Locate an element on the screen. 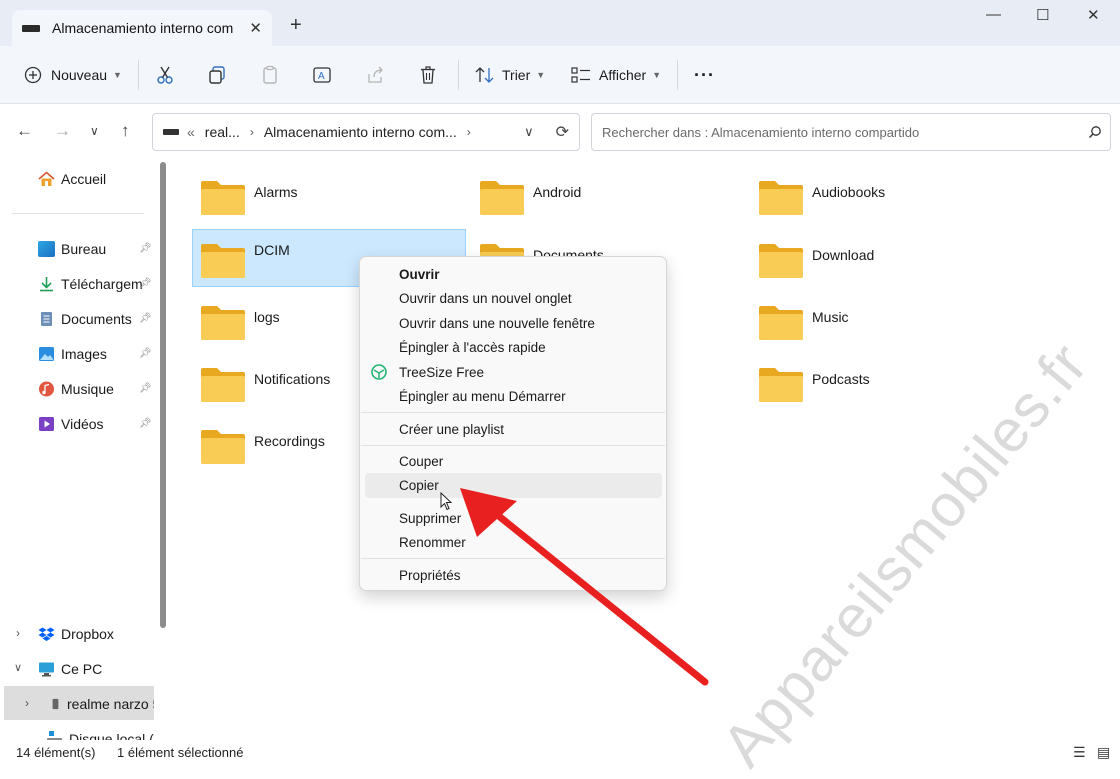 This screenshot has height=779, width=1120. more-options-button: ··· is located at coordinates (704, 75).